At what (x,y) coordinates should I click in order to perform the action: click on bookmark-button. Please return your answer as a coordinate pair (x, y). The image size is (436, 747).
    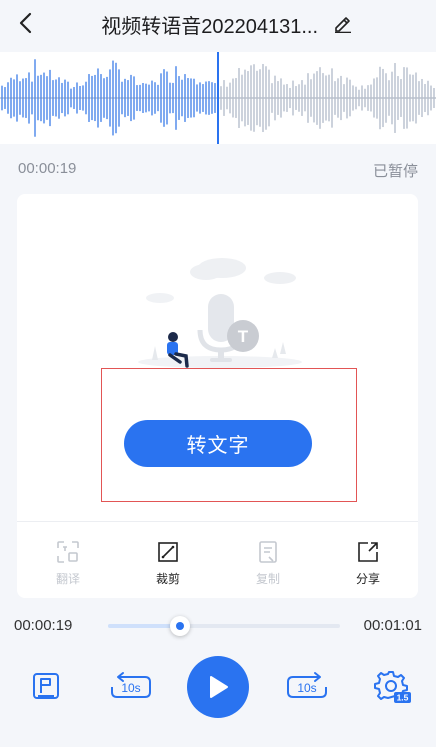
    Looking at the image, I should click on (46, 686).